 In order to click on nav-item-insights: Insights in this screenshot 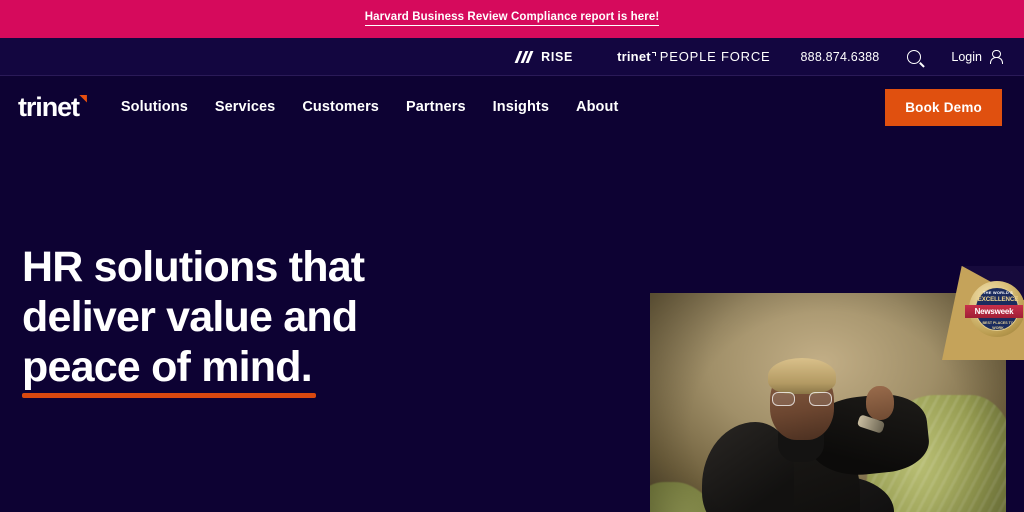, I will do `click(521, 107)`.